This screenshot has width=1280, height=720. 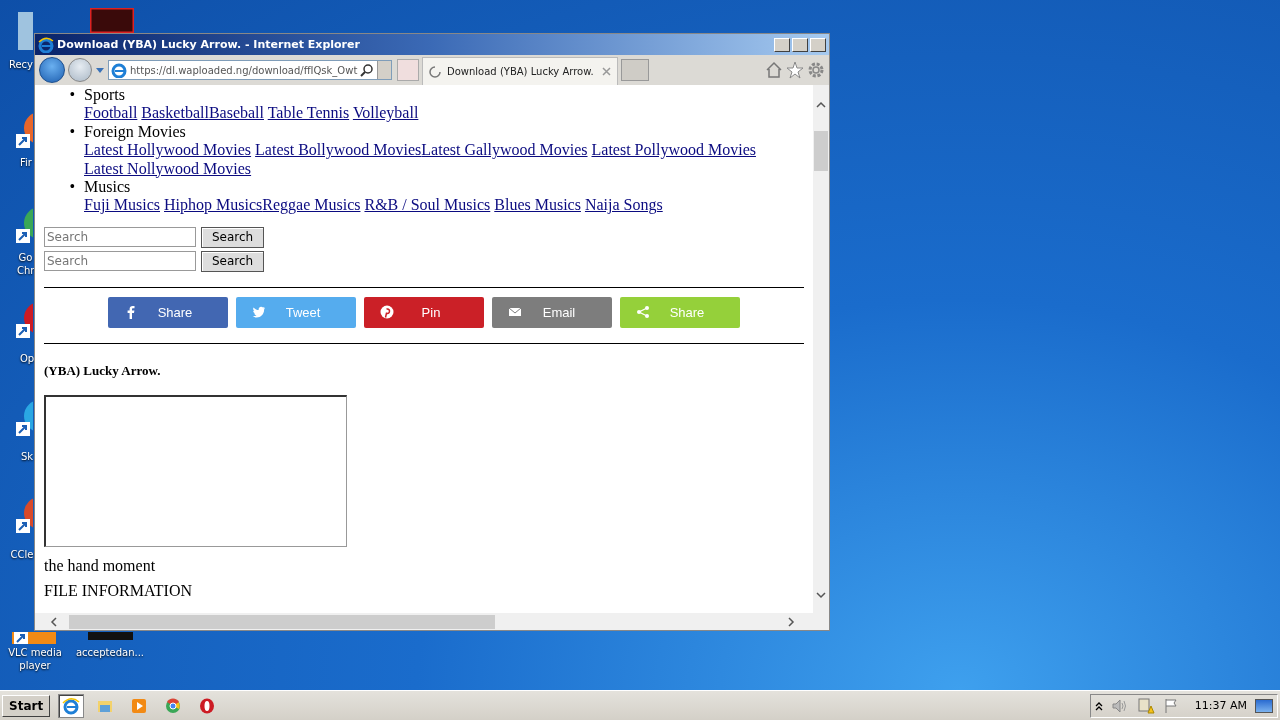 I want to click on chrome-icon, so click(x=173, y=705).